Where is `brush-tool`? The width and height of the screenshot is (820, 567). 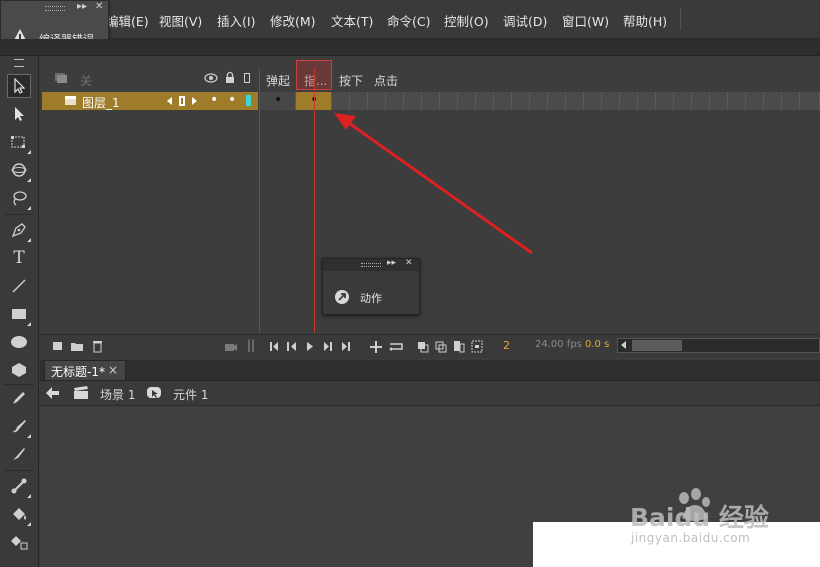
brush-tool is located at coordinates (19, 454).